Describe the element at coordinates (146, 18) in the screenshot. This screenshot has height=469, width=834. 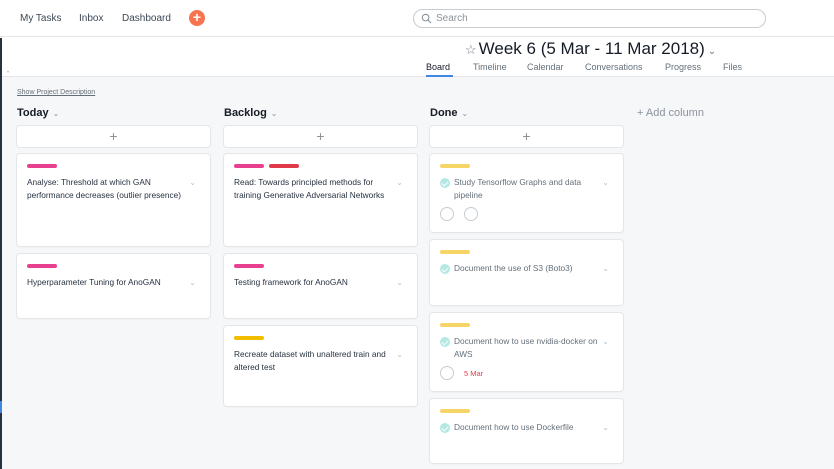
I see `nav-dashboard: Dashboard` at that location.